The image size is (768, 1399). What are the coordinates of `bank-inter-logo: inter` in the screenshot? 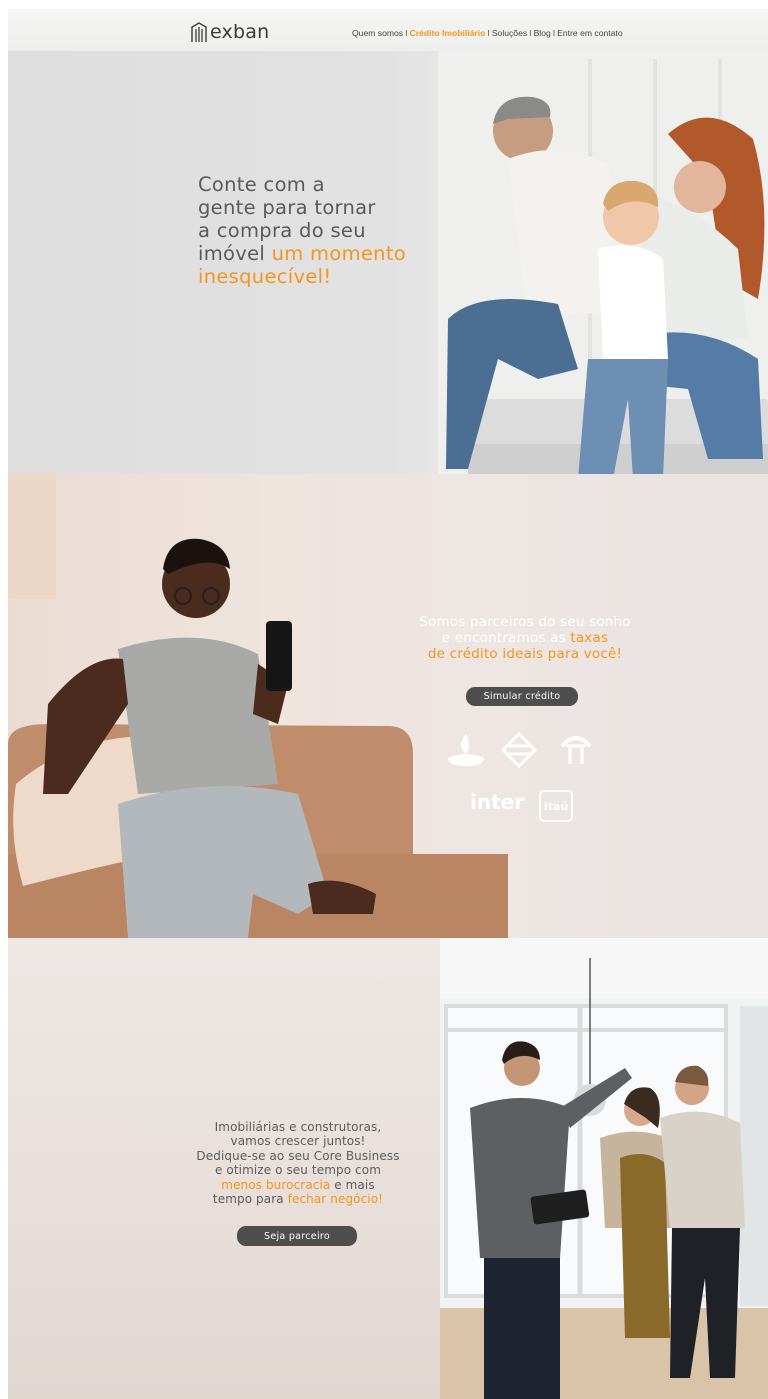 It's located at (497, 802).